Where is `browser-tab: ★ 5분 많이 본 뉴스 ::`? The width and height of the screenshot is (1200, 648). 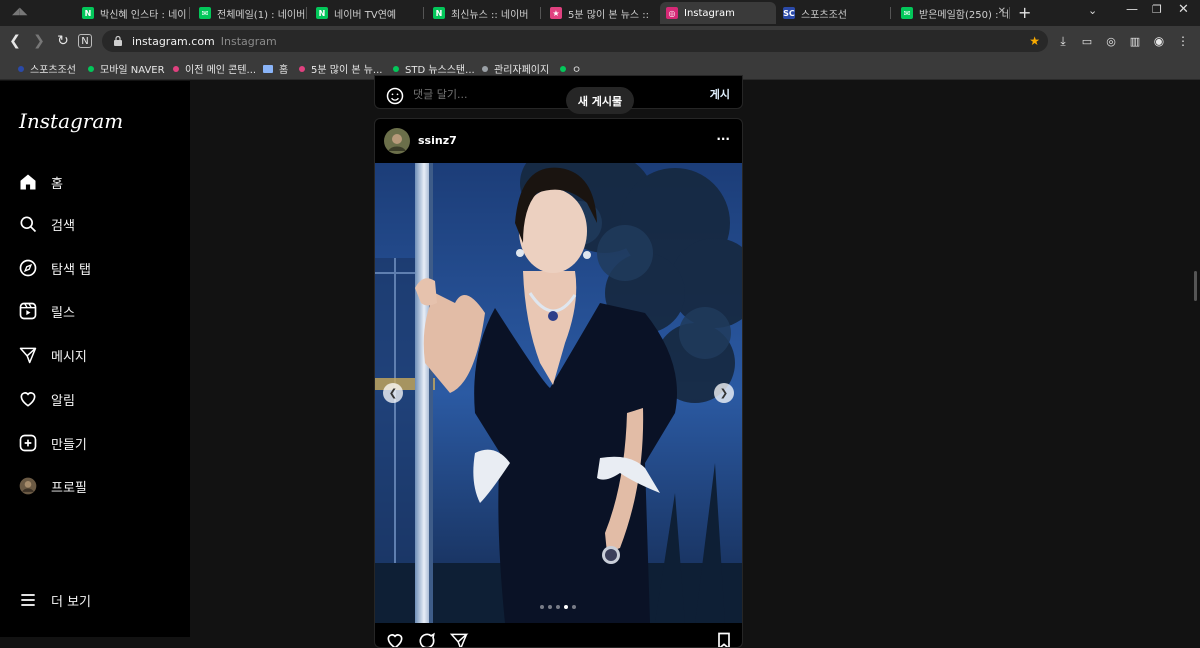
browser-tab: ★ 5분 많이 본 뉴스 :: is located at coordinates (601, 13).